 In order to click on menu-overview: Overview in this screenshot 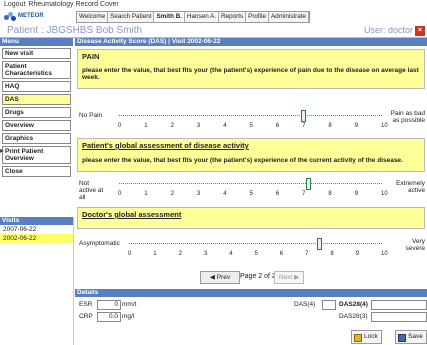, I will do `click(36, 125)`.